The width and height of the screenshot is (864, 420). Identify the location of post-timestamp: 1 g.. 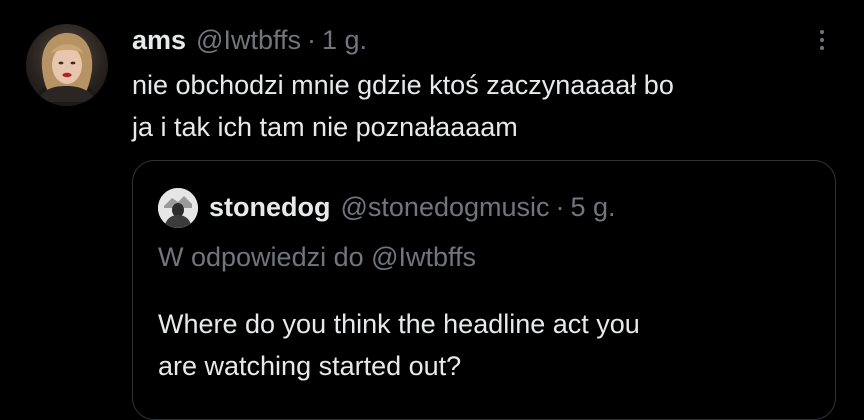
(344, 40).